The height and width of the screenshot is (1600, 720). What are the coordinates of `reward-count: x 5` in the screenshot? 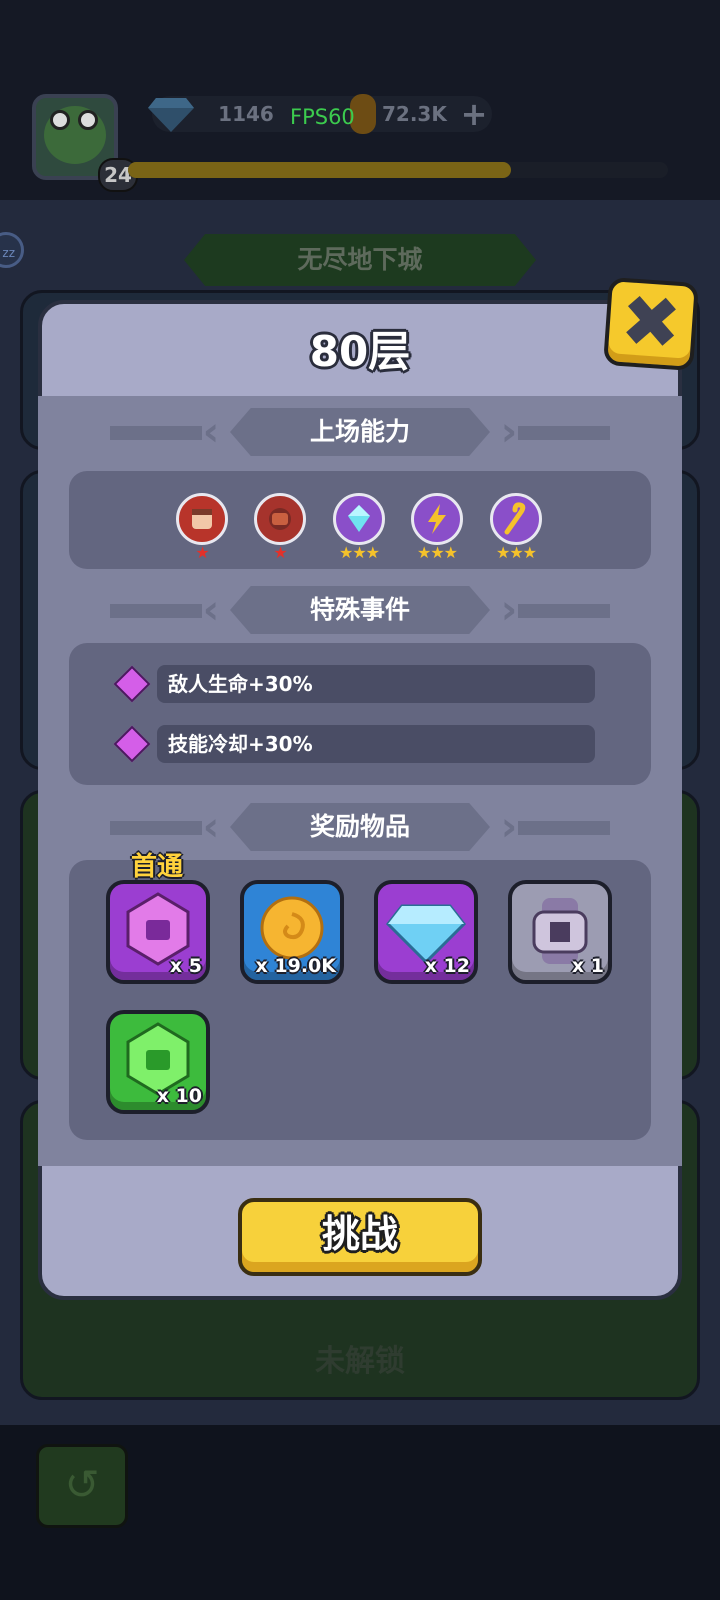 It's located at (185, 966).